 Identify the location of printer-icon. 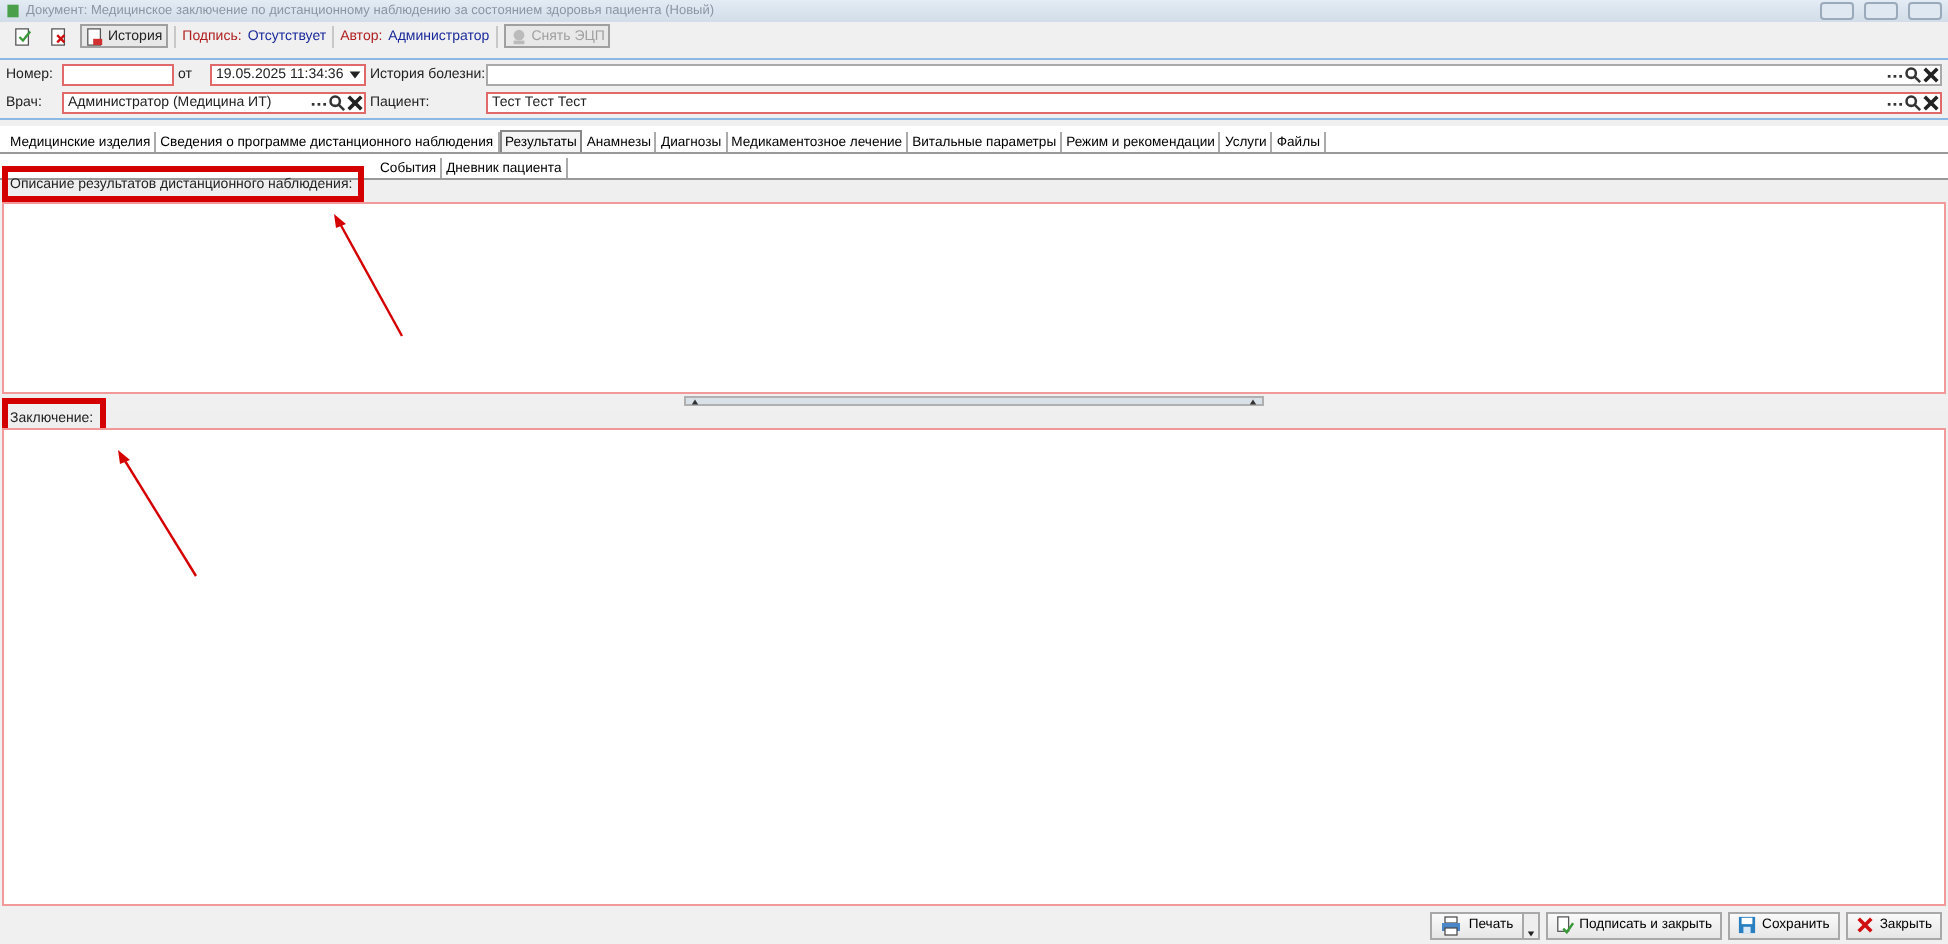
(1451, 925).